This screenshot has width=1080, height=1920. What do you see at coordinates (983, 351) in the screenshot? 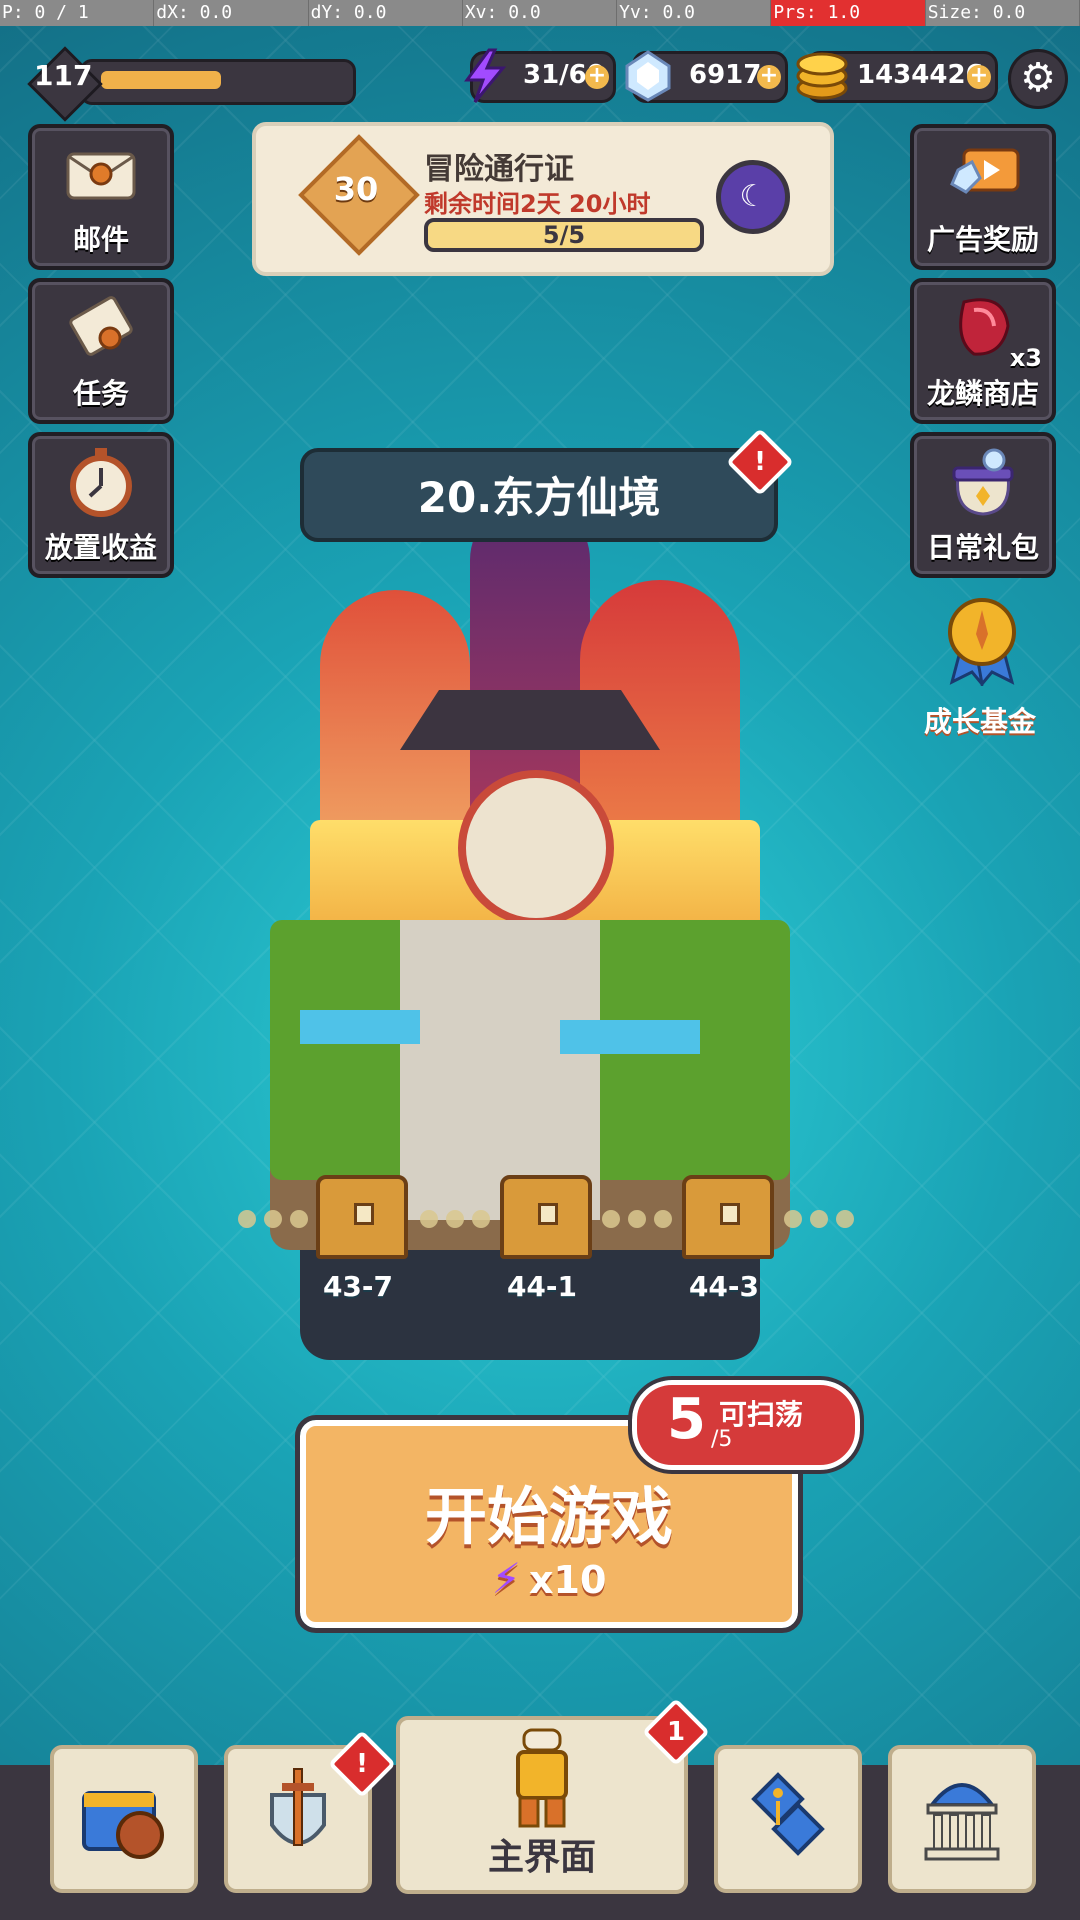
I see `dragon-shop-button: x3 龙鳞商店` at bounding box center [983, 351].